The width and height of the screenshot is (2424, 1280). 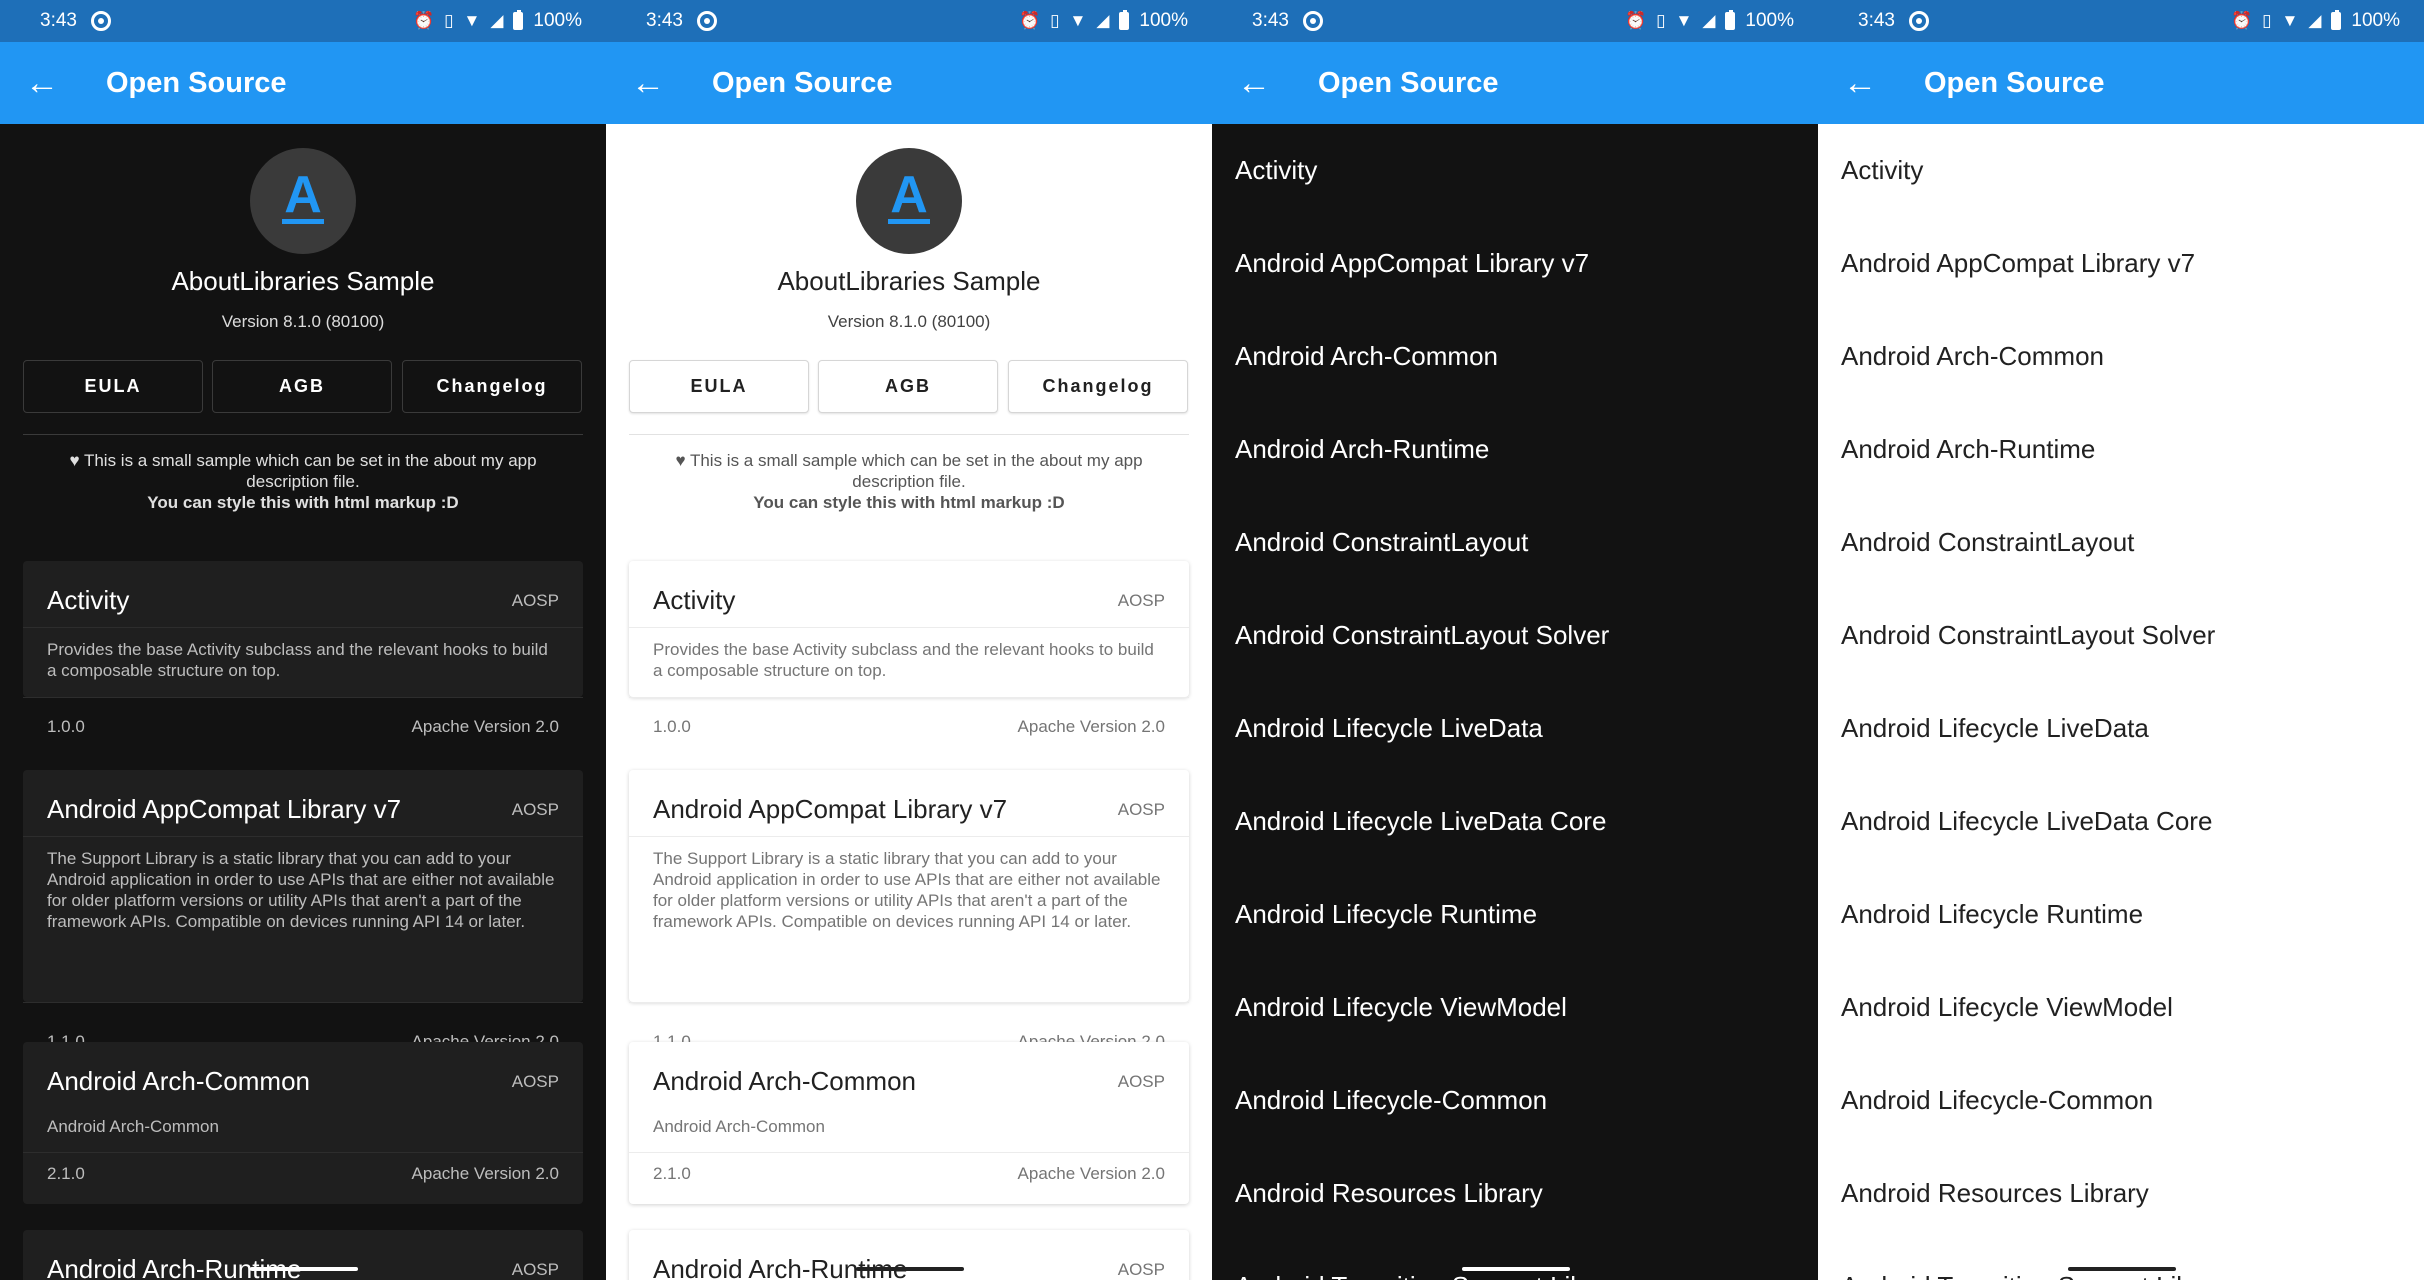 What do you see at coordinates (224, 809) in the screenshot?
I see `library-name: Android AppCompat Library v7` at bounding box center [224, 809].